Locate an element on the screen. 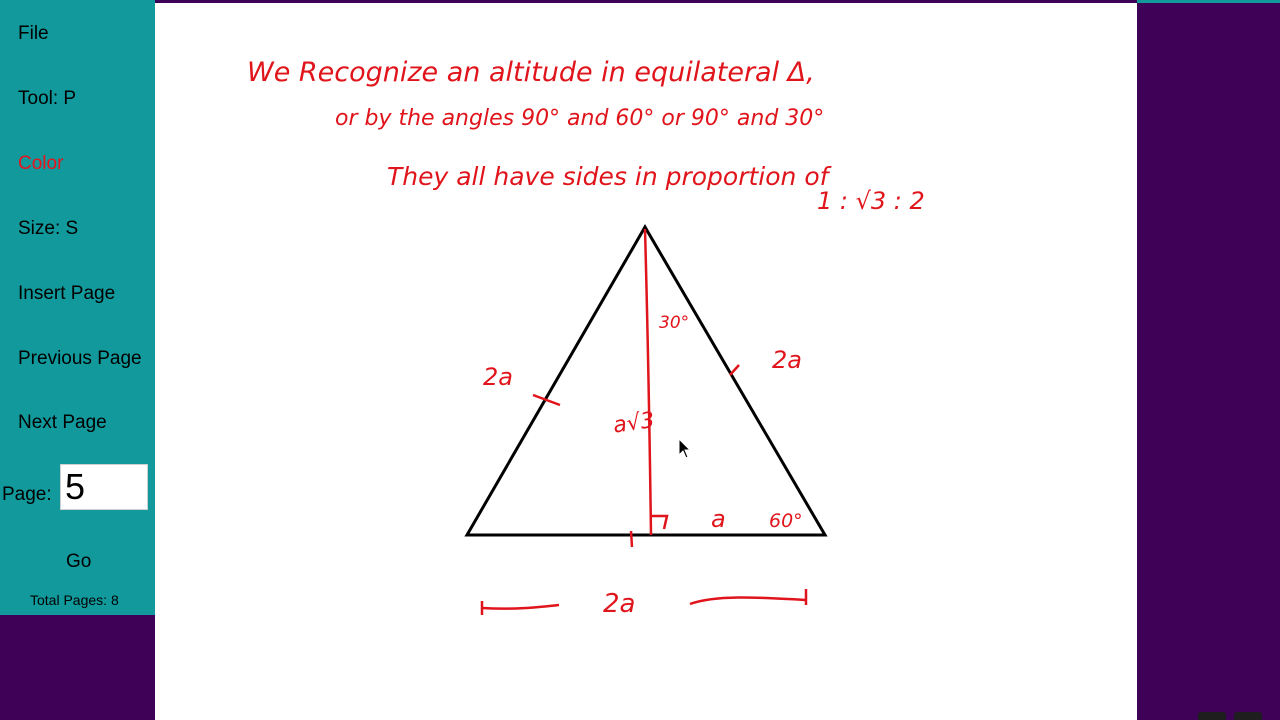 Image resolution: width=1280 pixels, height=720 pixels. right-side-label: 2a is located at coordinates (787, 360).